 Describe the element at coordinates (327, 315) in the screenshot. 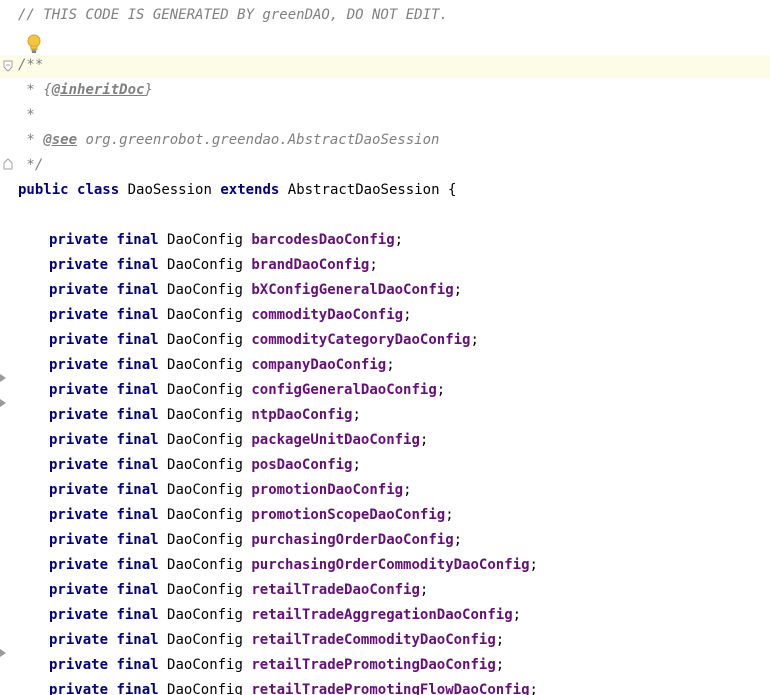

I see `field-name: commodityDaoConfig` at that location.